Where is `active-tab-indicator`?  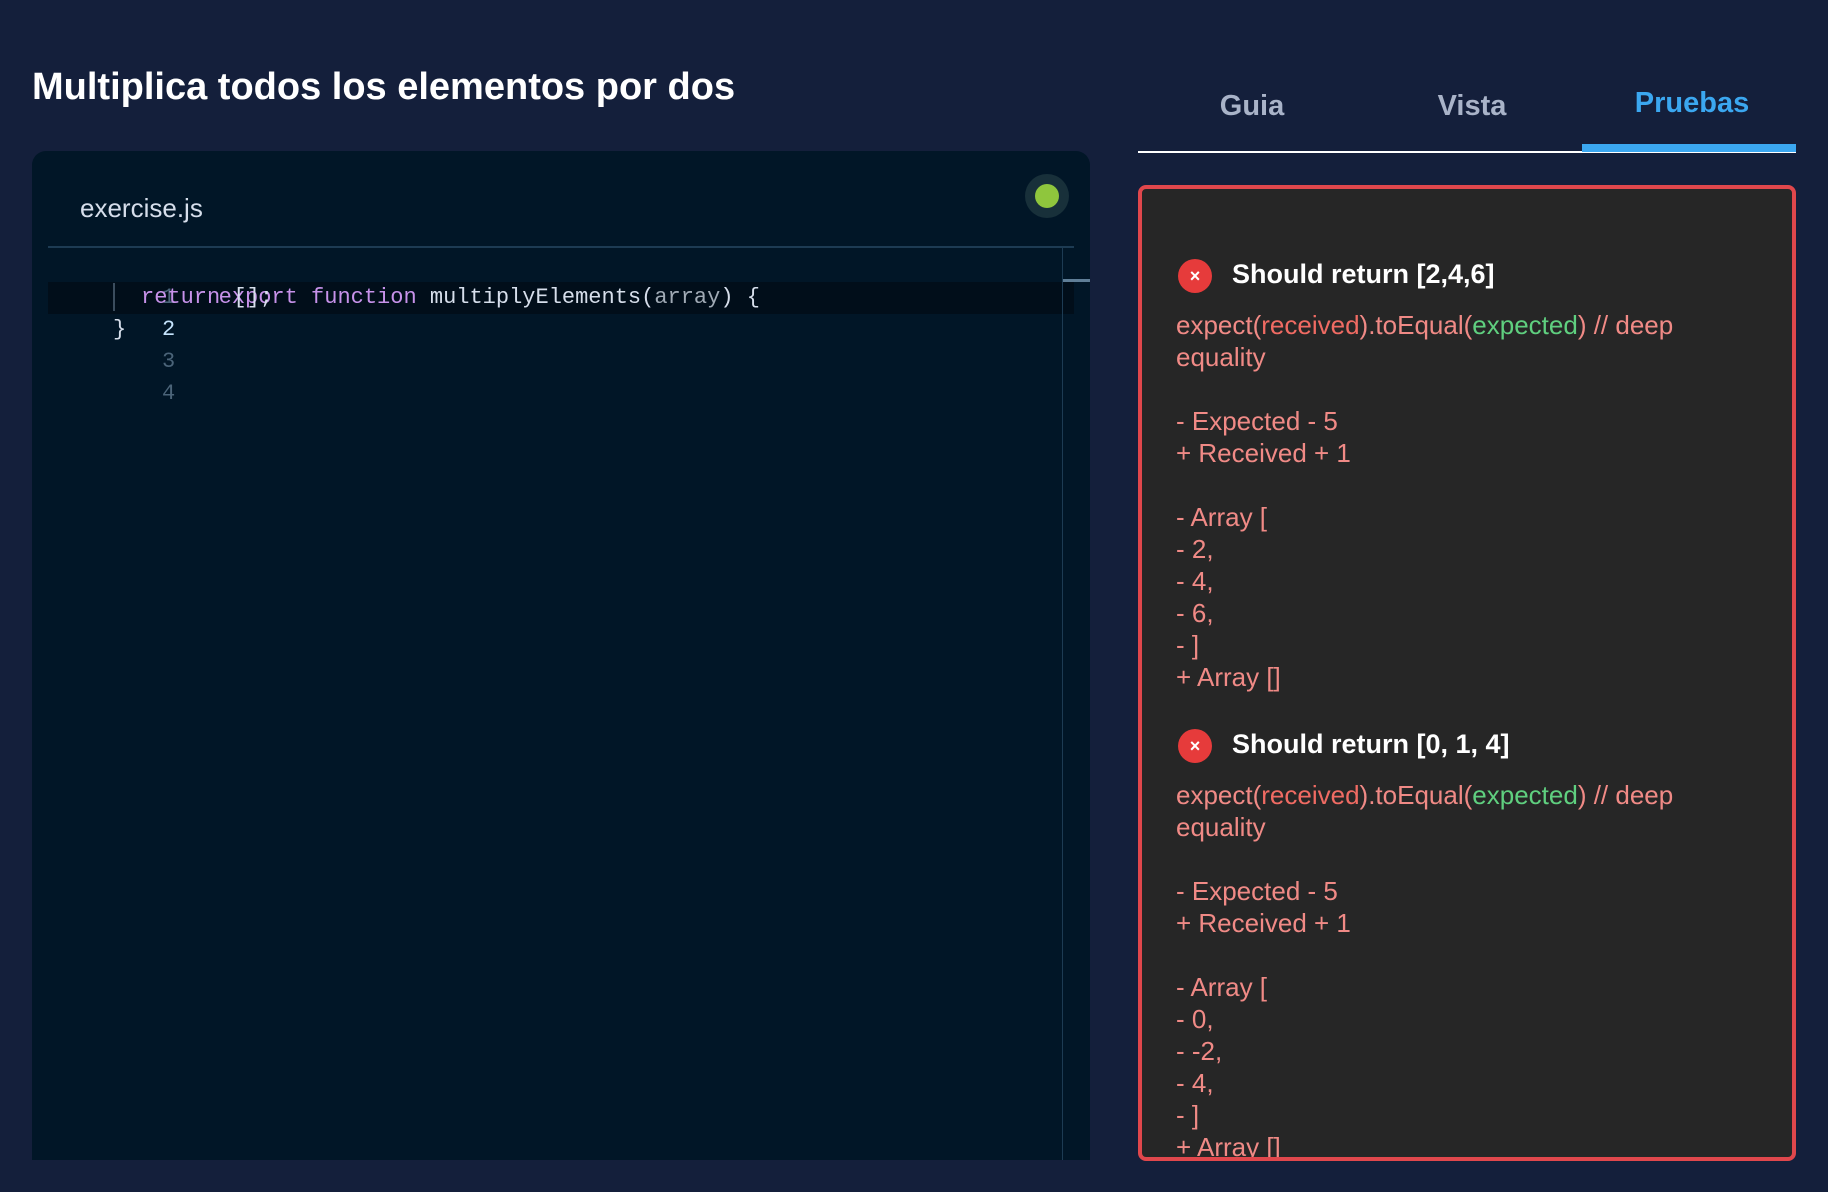
active-tab-indicator is located at coordinates (1689, 148).